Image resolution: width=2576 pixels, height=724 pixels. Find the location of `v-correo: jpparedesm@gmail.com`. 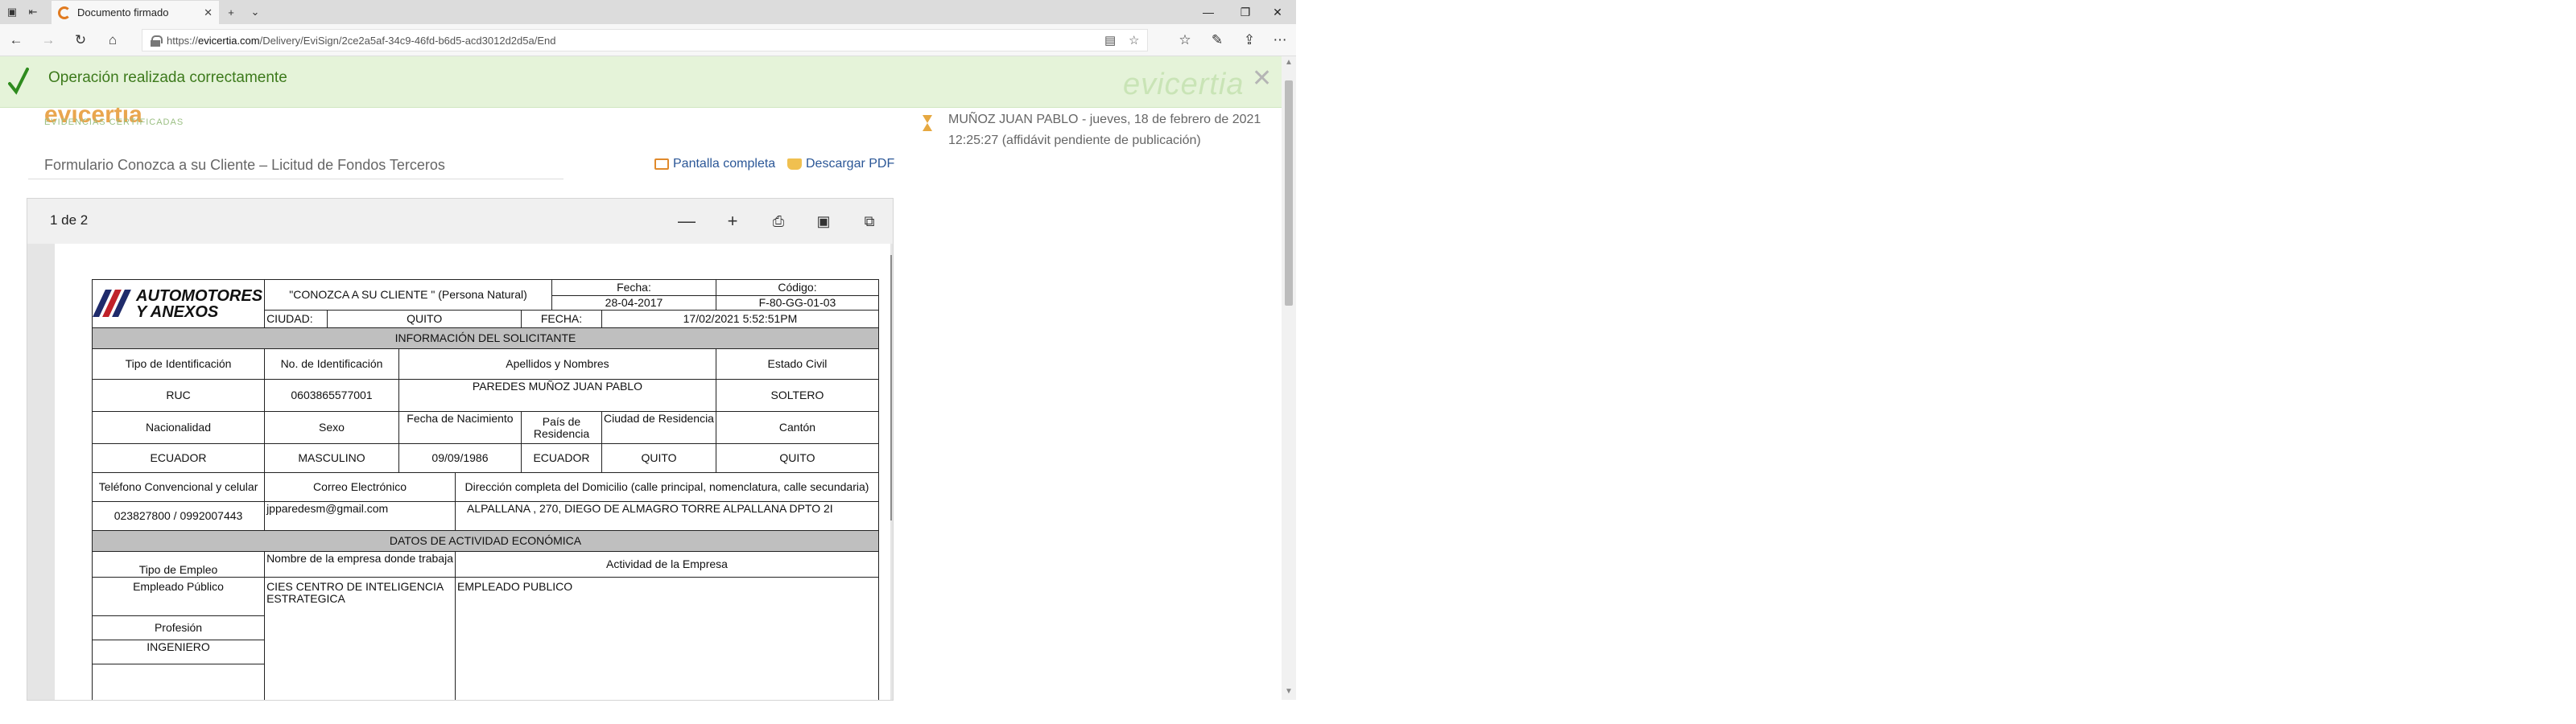

v-correo: jpparedesm@gmail.com is located at coordinates (360, 516).